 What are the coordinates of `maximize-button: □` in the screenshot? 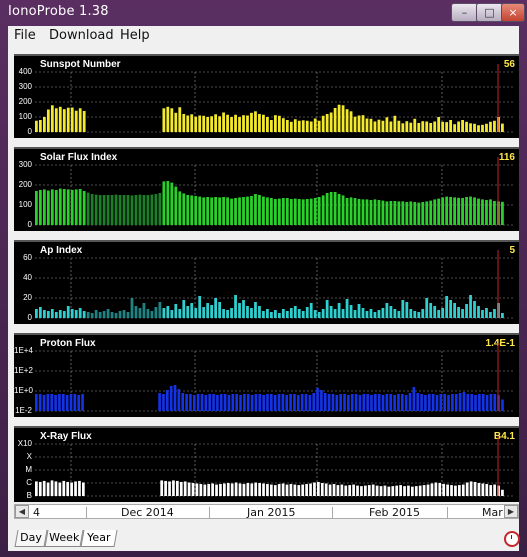 It's located at (489, 12).